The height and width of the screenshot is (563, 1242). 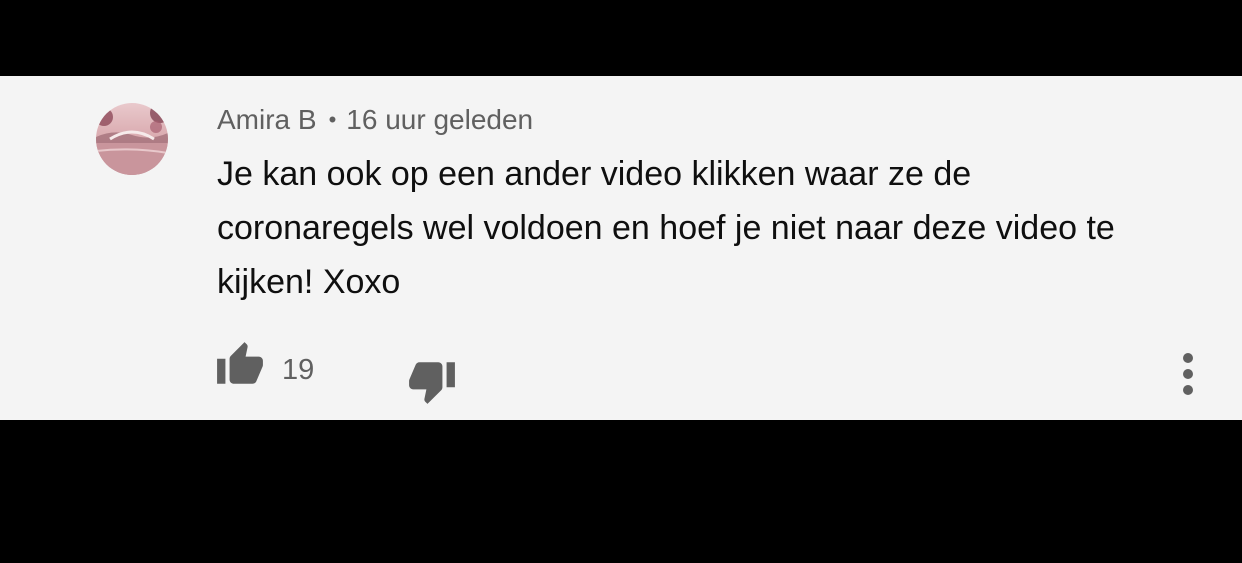 I want to click on avatar, so click(x=132, y=139).